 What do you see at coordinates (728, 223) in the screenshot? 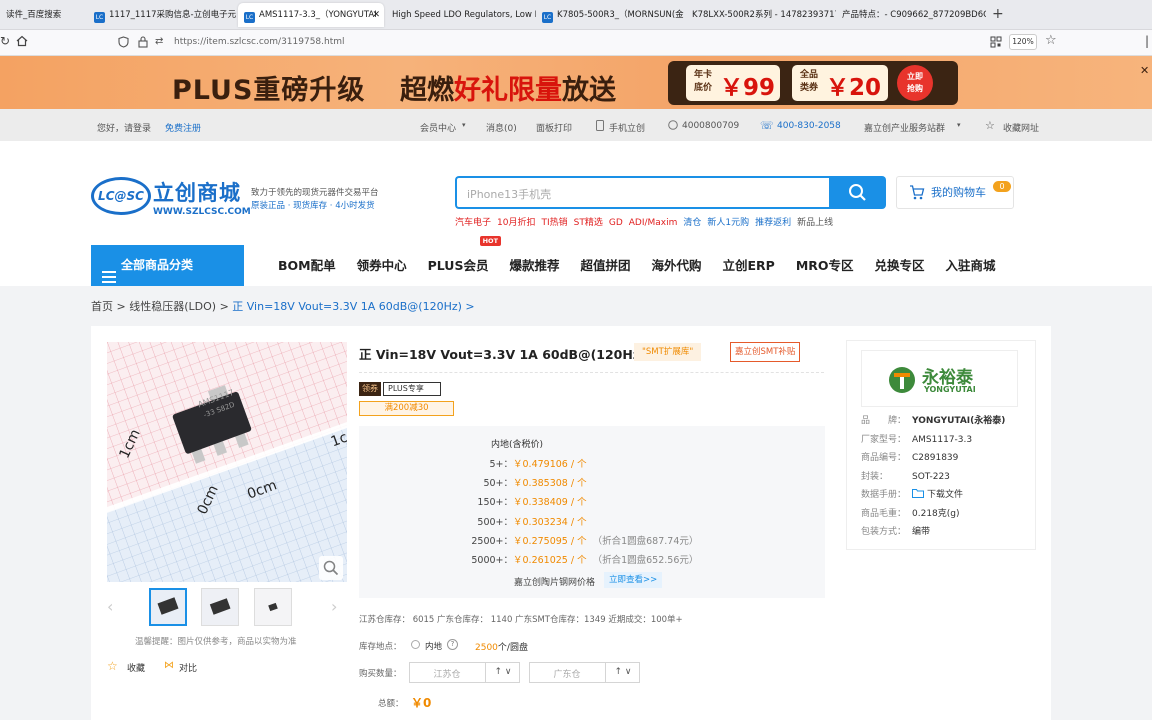
I see `hot-link: 新人1元购` at bounding box center [728, 223].